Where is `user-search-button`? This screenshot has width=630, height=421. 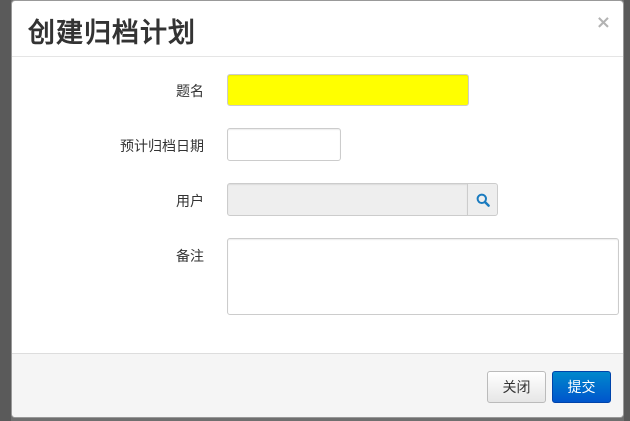 user-search-button is located at coordinates (482, 199).